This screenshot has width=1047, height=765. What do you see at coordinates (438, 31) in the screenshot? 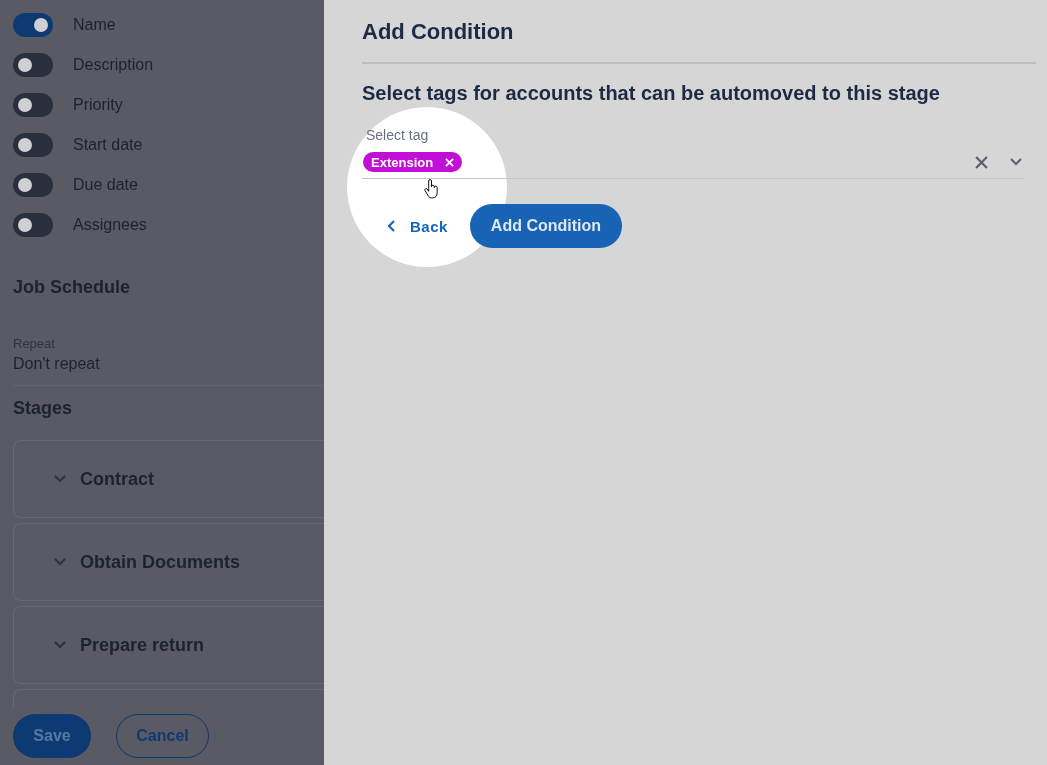
I see `dialog-title: Add Condition` at bounding box center [438, 31].